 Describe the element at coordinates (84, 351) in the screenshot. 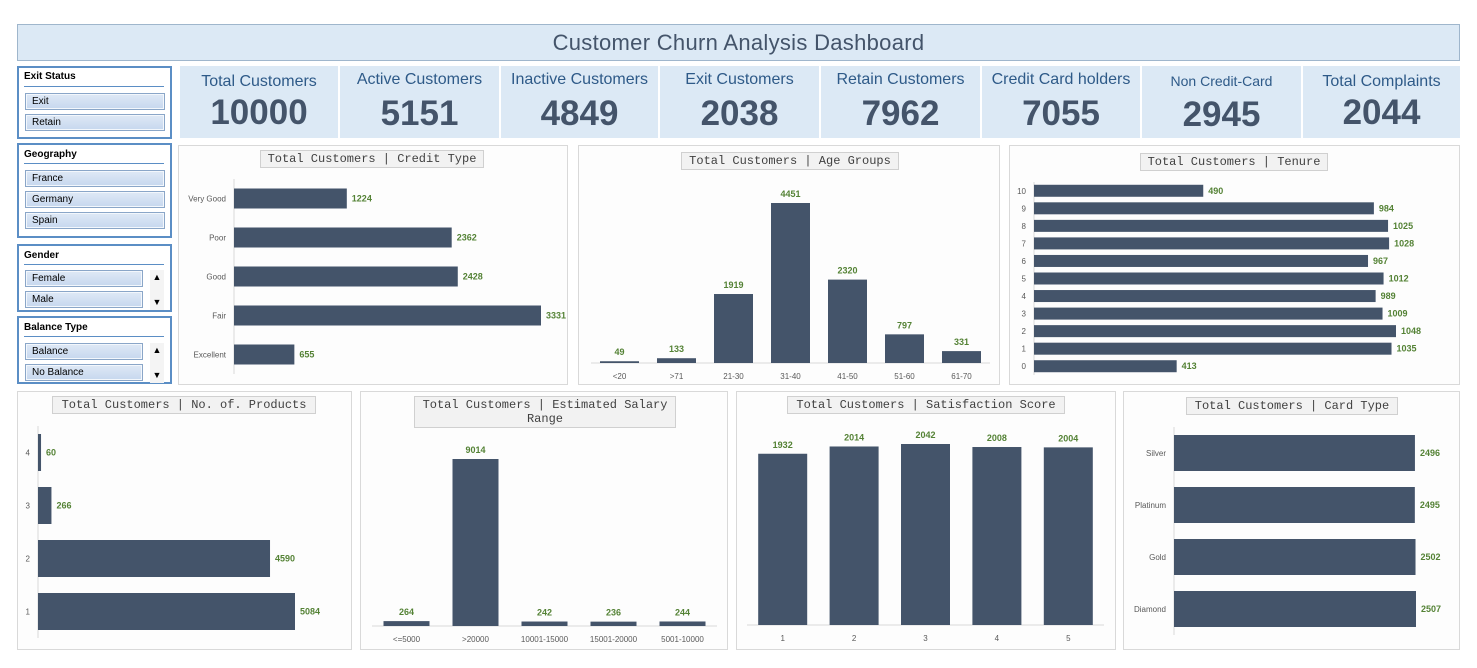

I see `slicer-item-balance: Balance` at that location.